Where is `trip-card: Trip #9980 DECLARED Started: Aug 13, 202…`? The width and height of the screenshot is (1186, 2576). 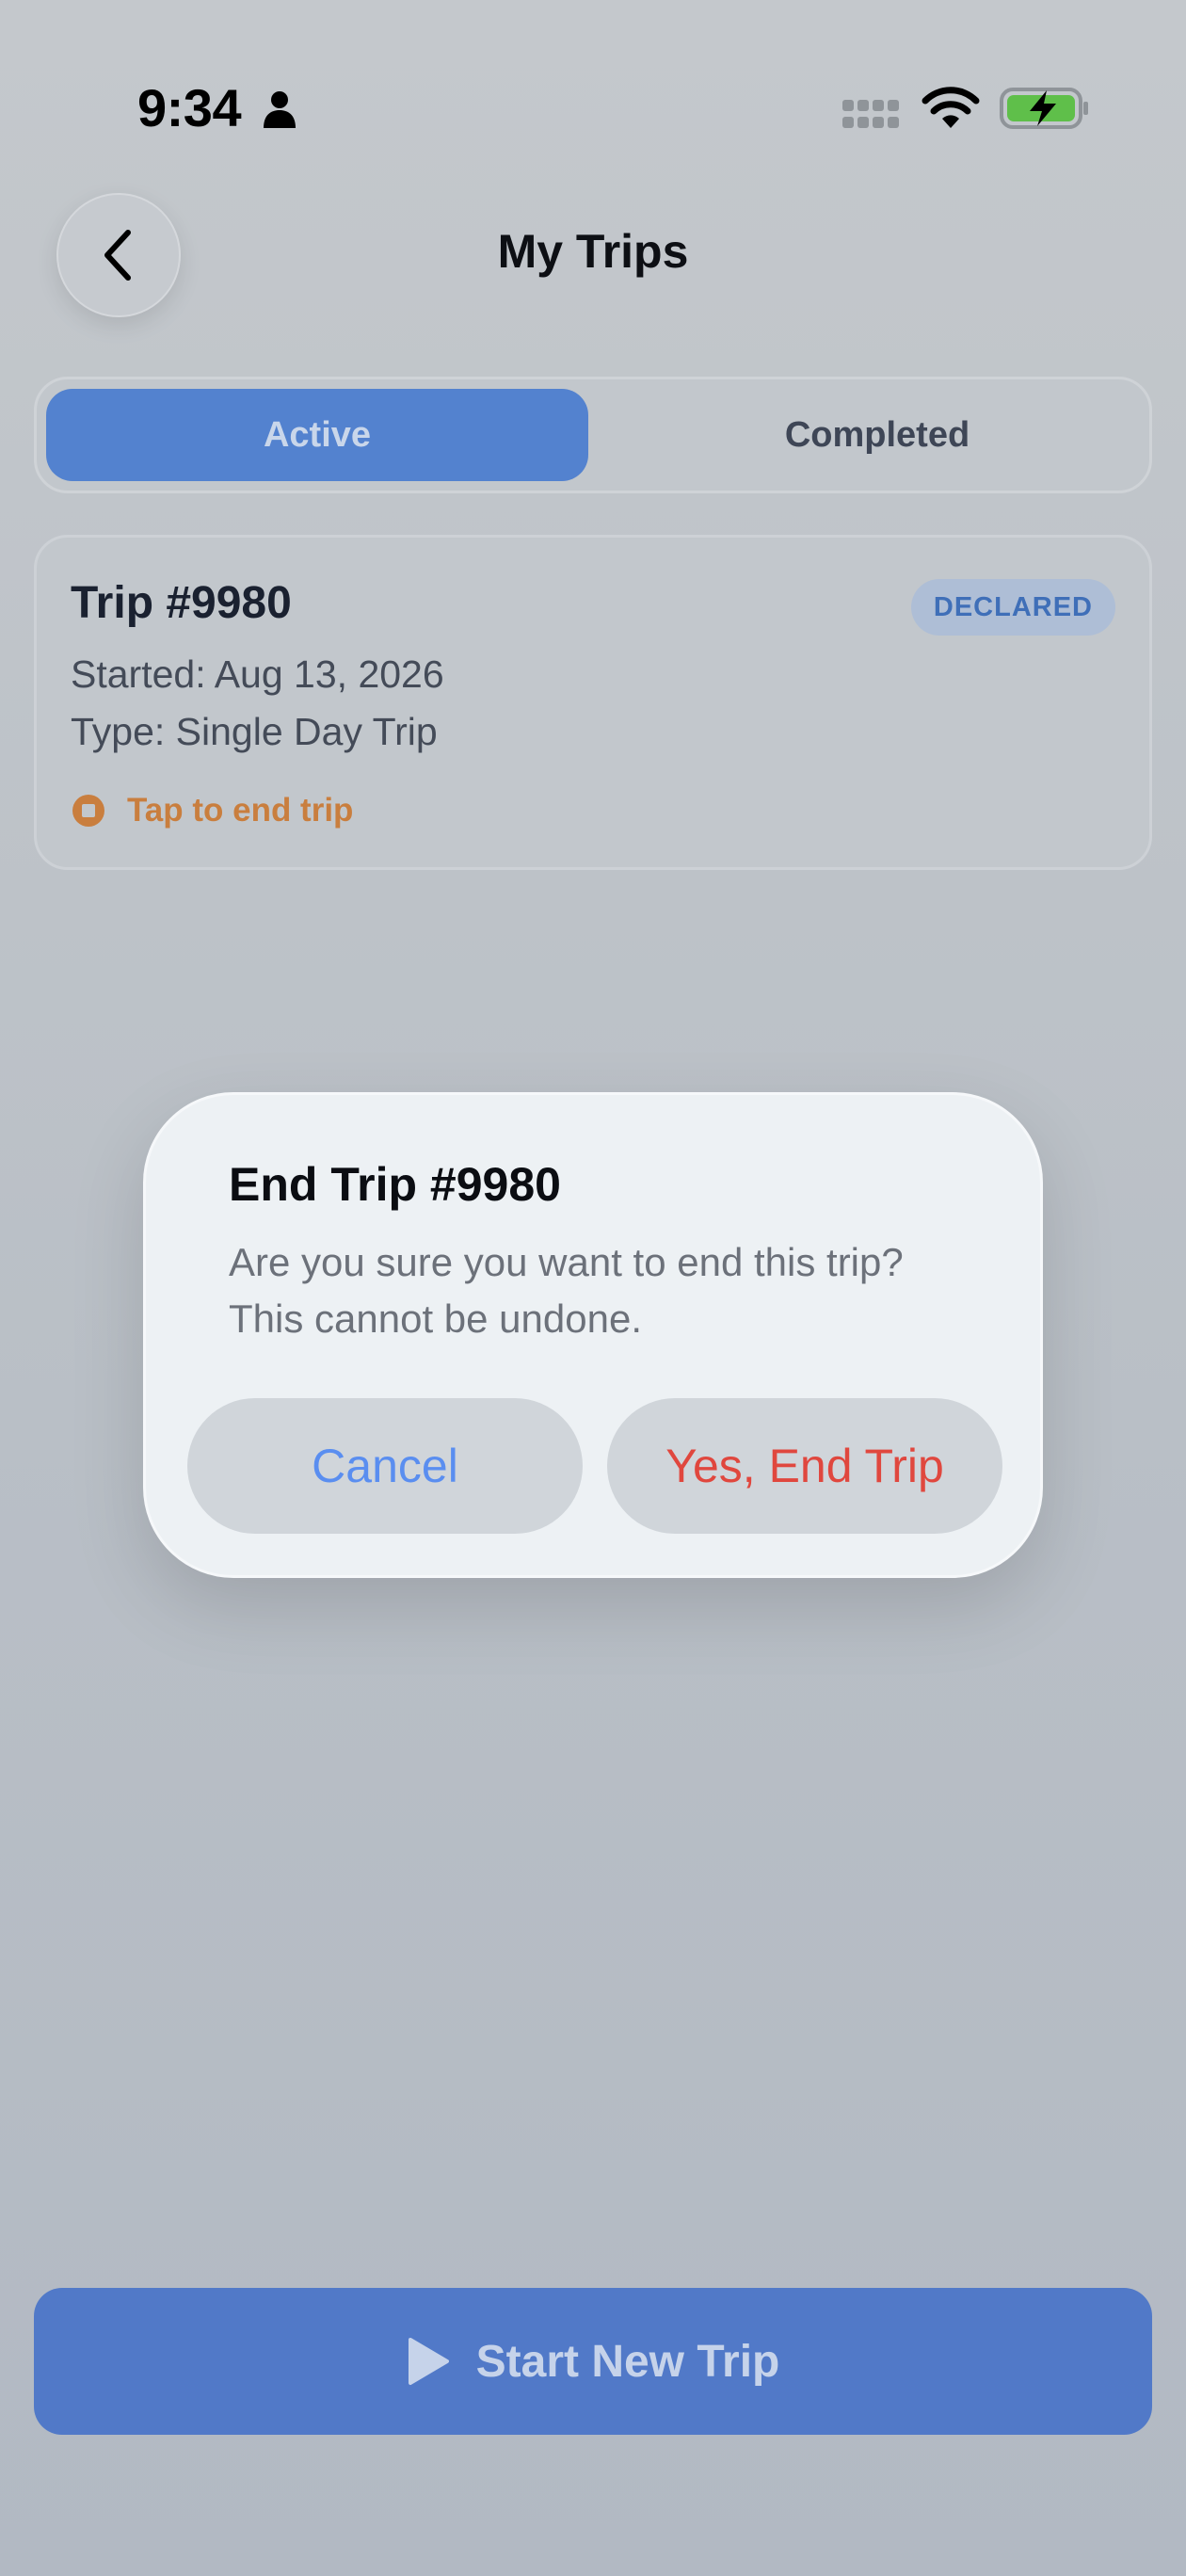
trip-card: Trip #9980 DECLARED Started: Aug 13, 202… is located at coordinates (593, 702).